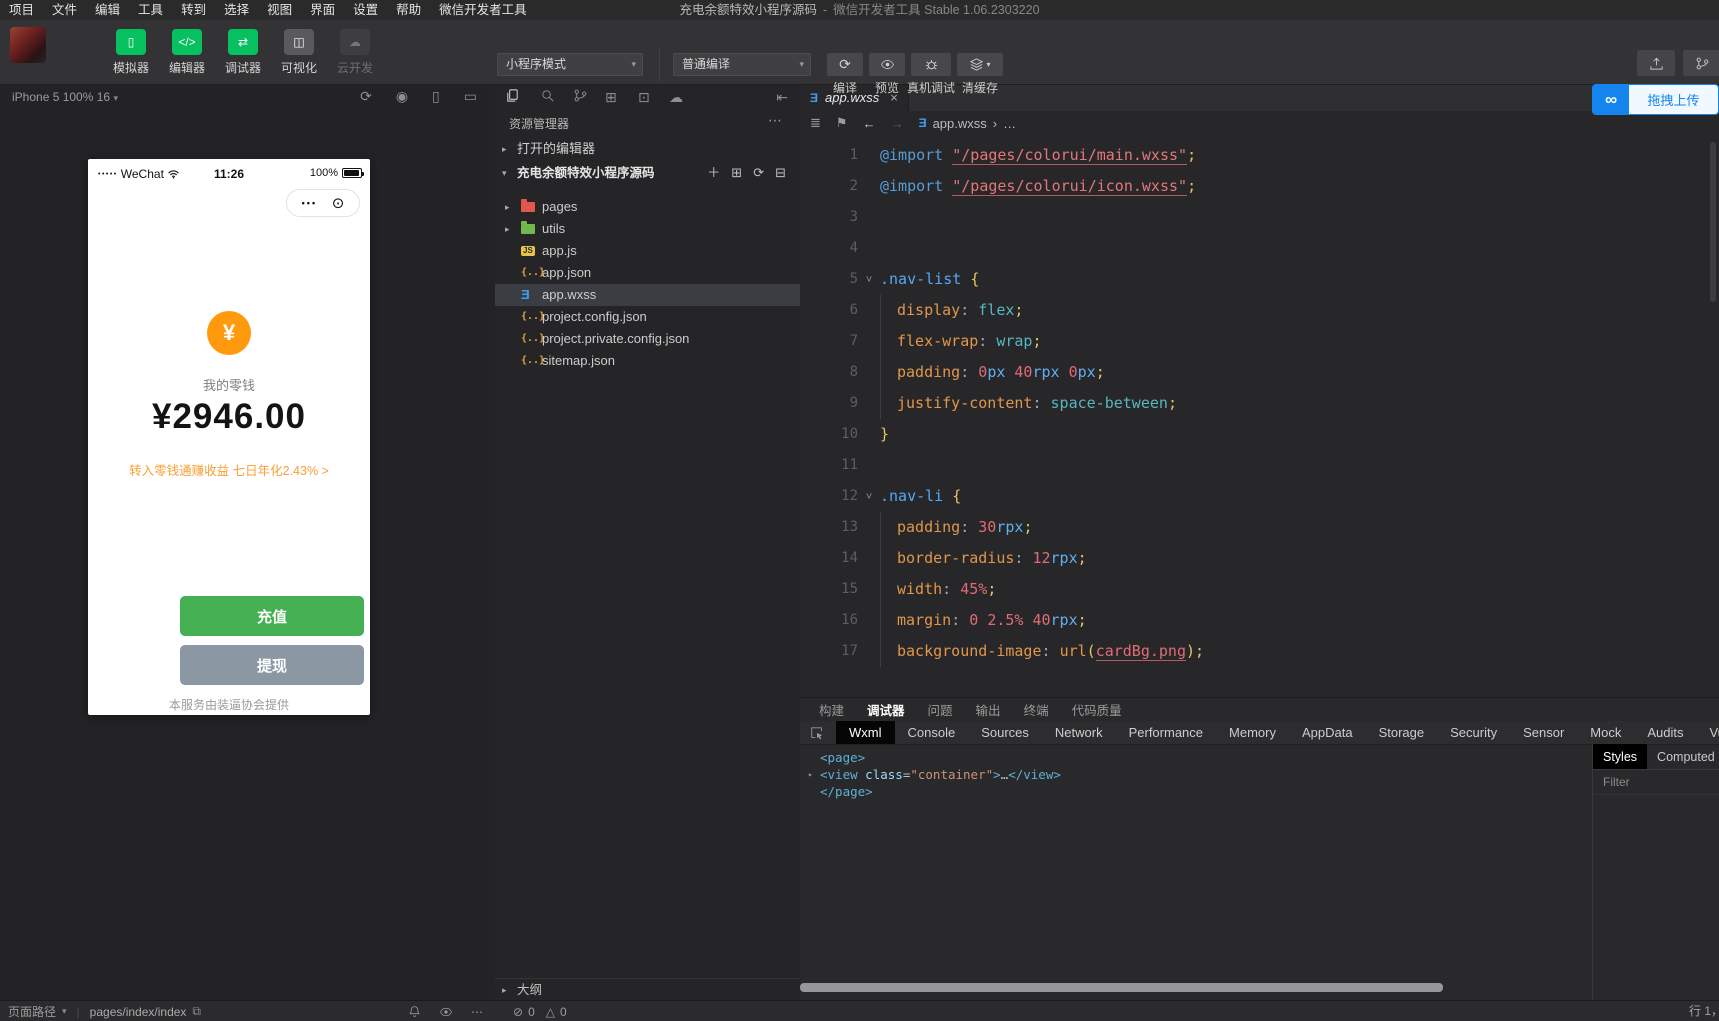 The height and width of the screenshot is (1021, 1719). Describe the element at coordinates (1199, 791) in the screenshot. I see `wxml-node: </page>` at that location.